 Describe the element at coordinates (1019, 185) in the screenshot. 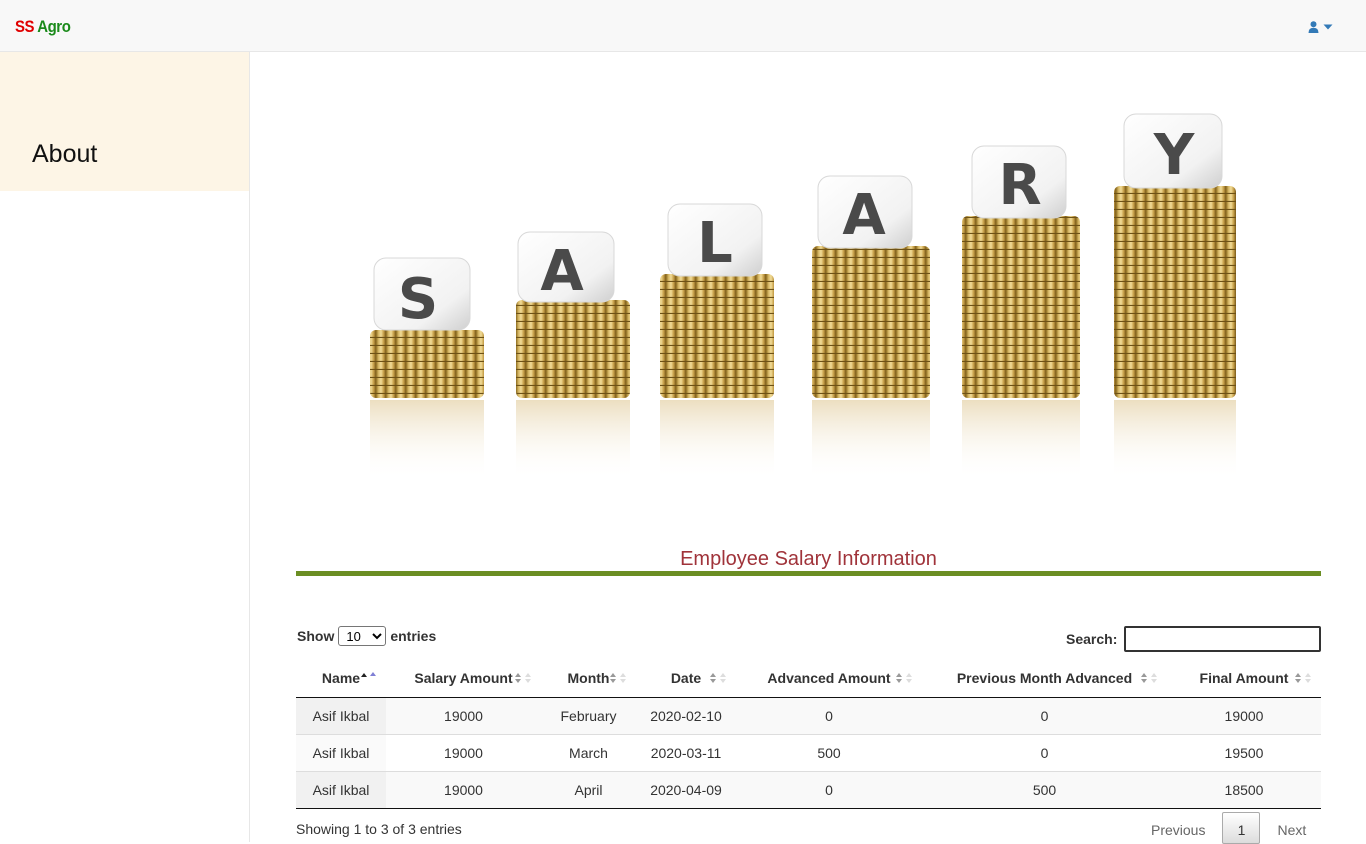

I see `svg-text: R` at that location.